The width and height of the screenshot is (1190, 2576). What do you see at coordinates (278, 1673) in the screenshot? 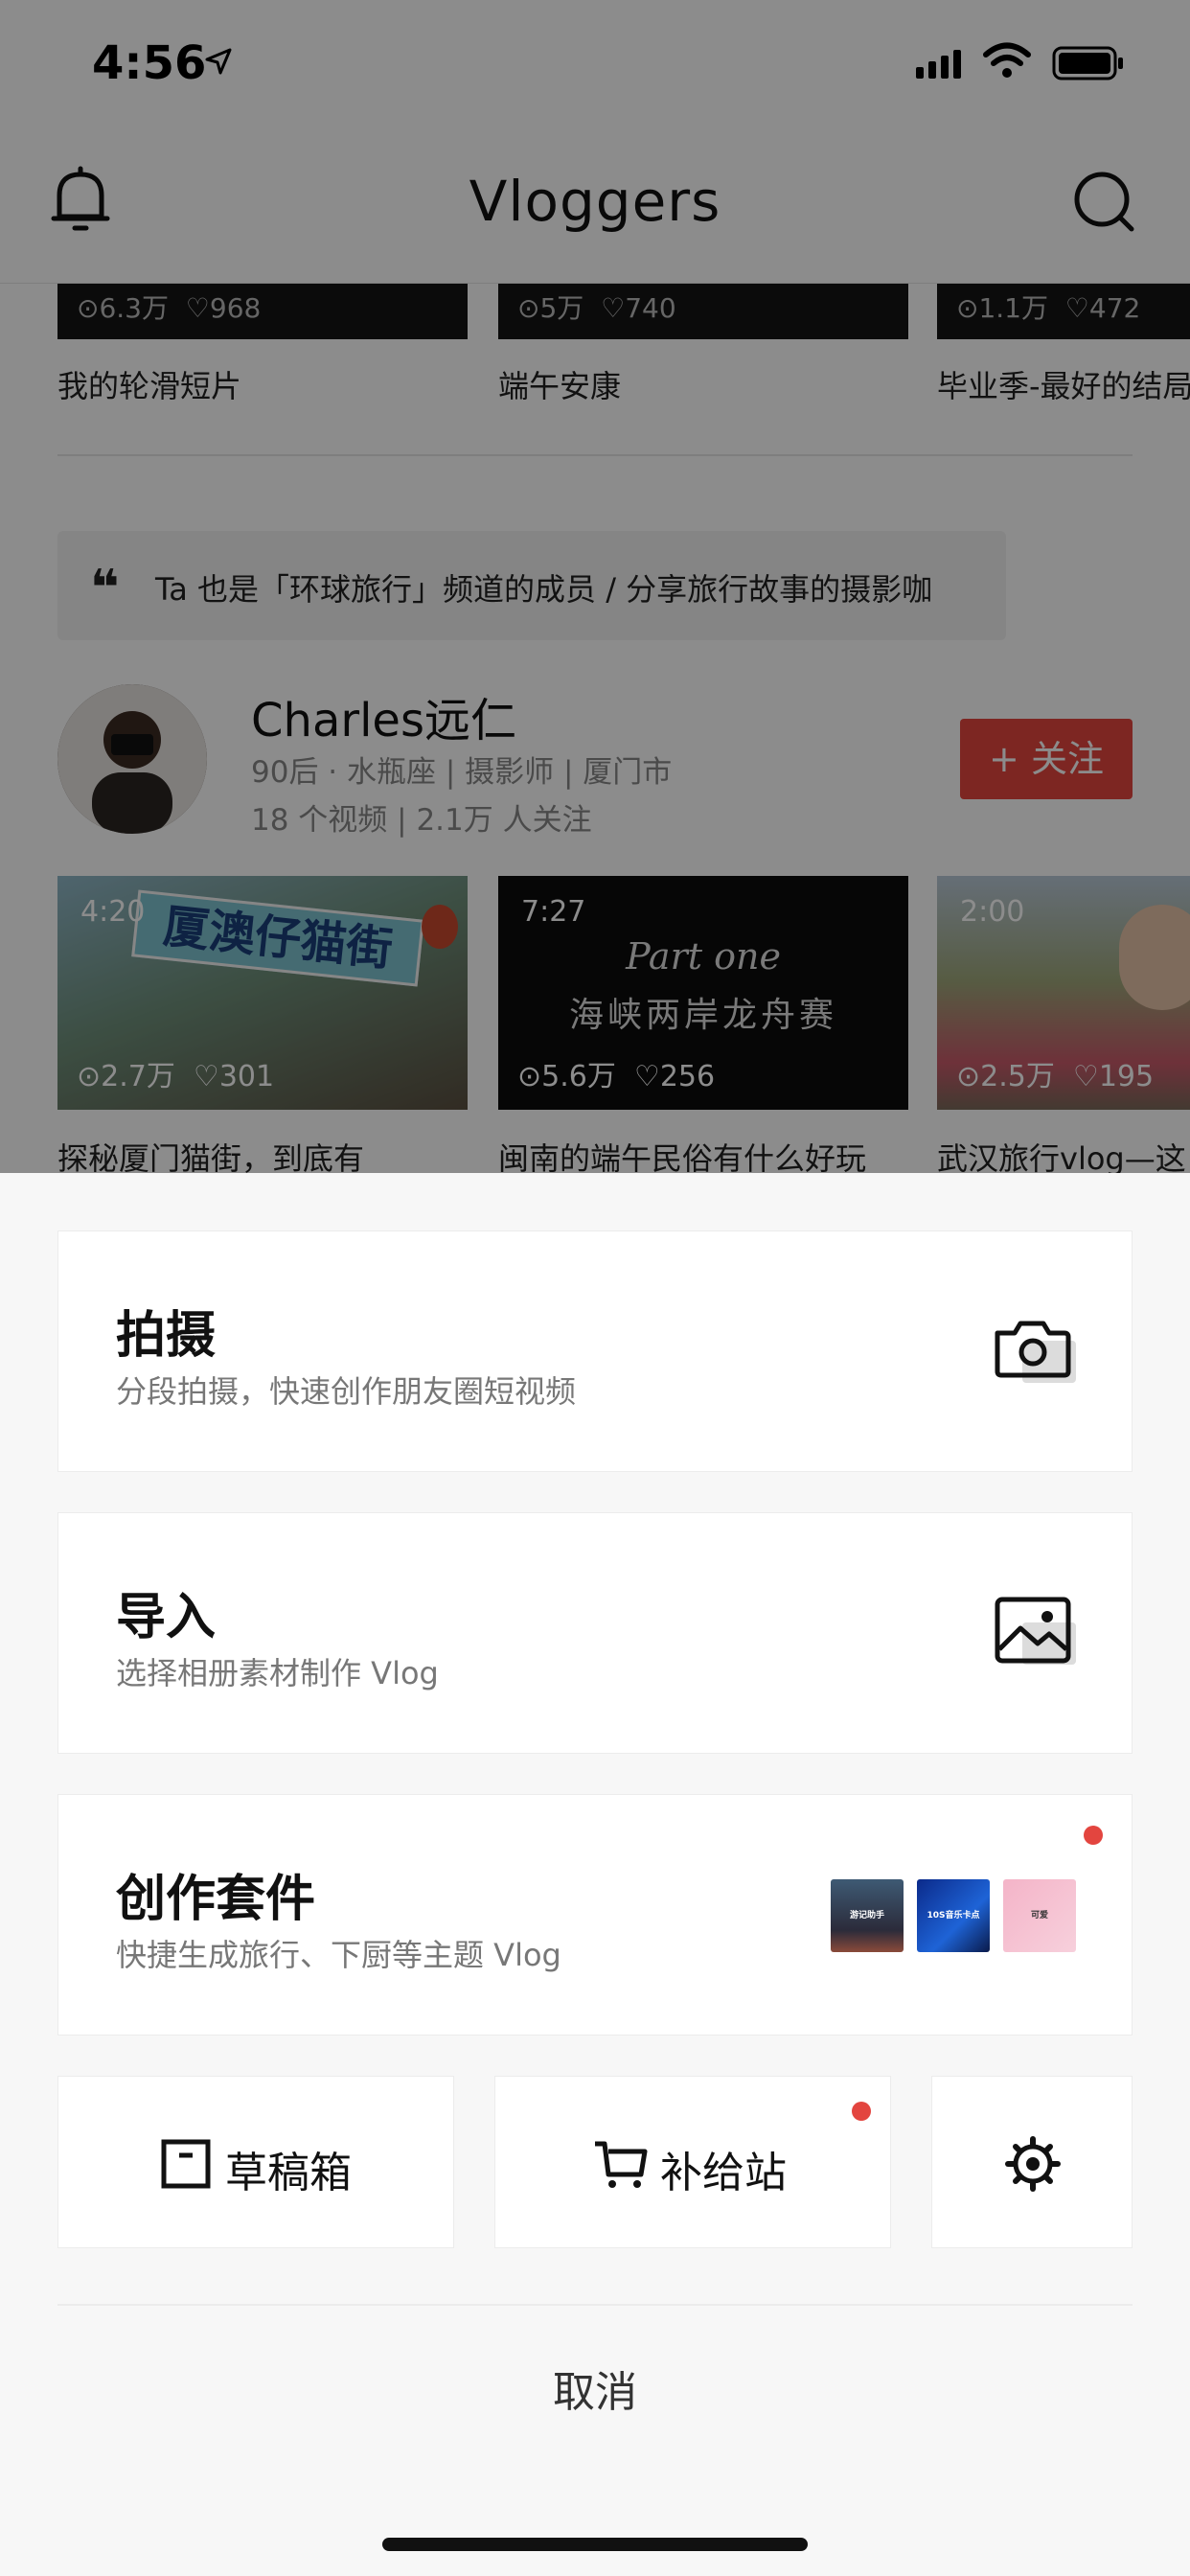
I see `import-subtitle: 选择相册素材制作 Vlog` at bounding box center [278, 1673].